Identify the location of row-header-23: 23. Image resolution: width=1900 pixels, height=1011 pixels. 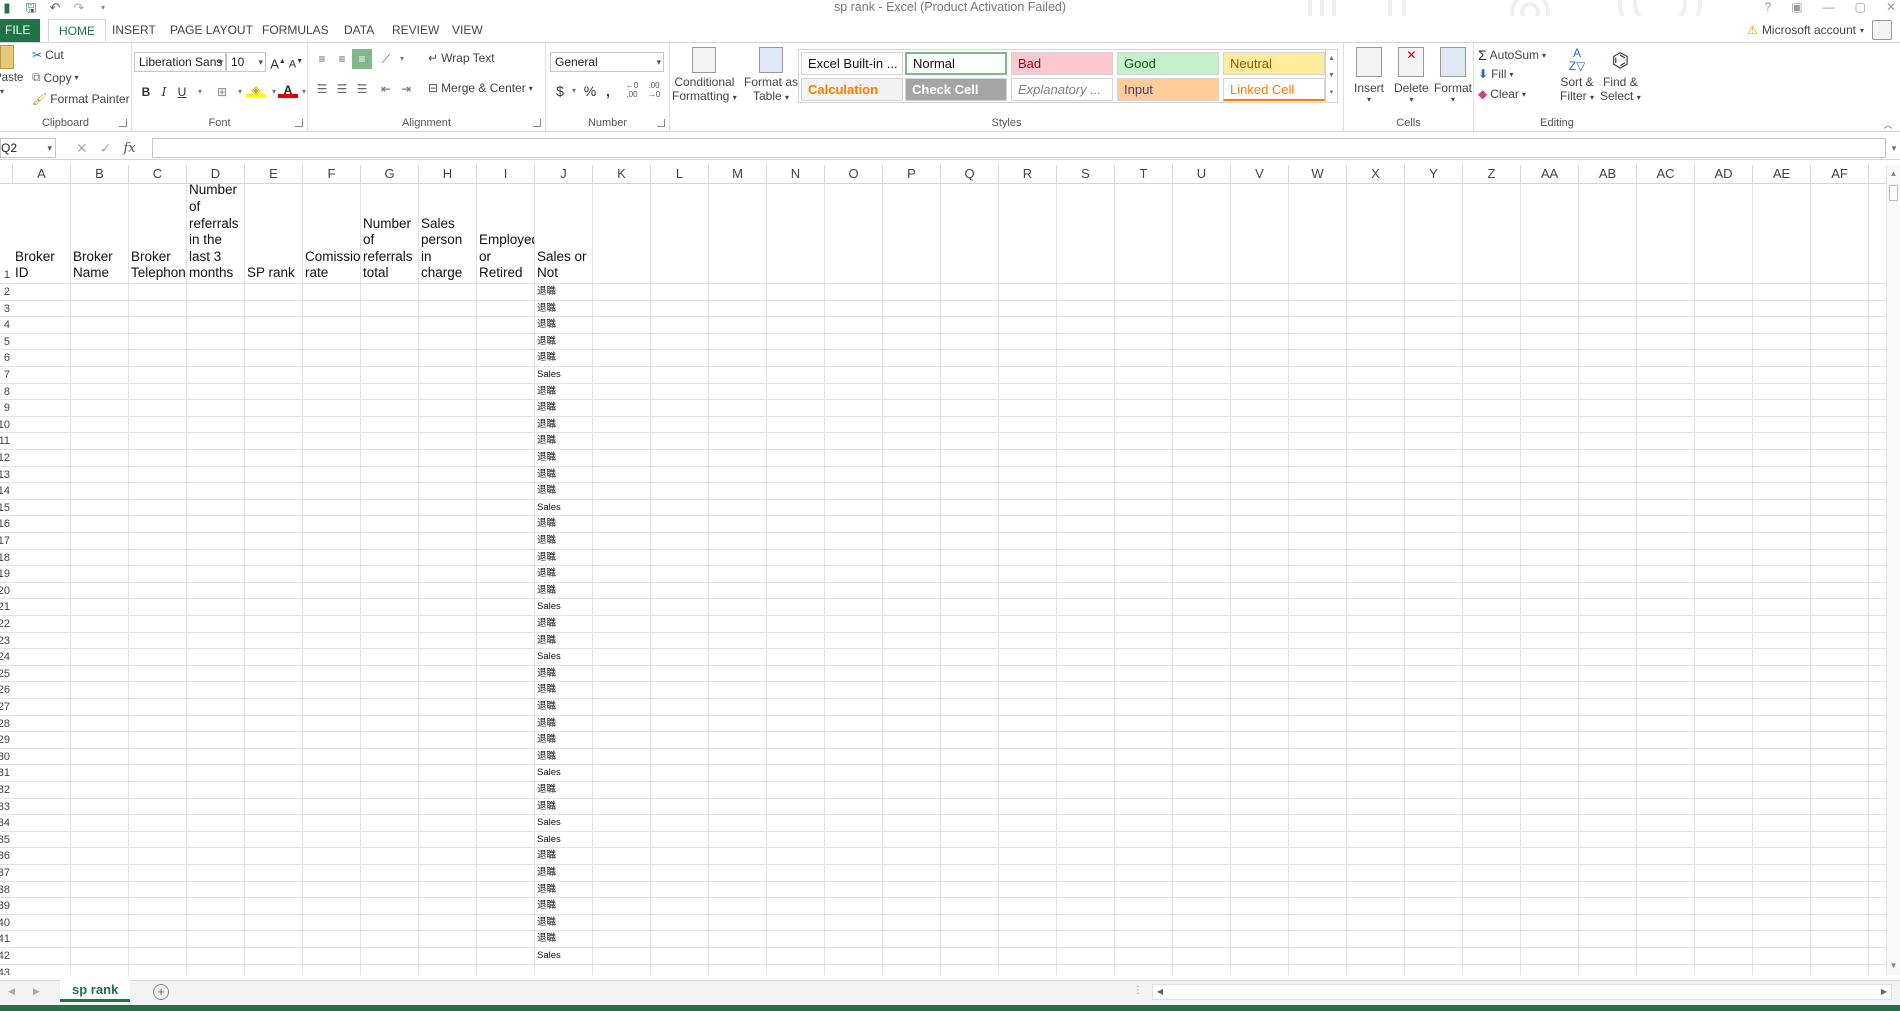
(6, 641).